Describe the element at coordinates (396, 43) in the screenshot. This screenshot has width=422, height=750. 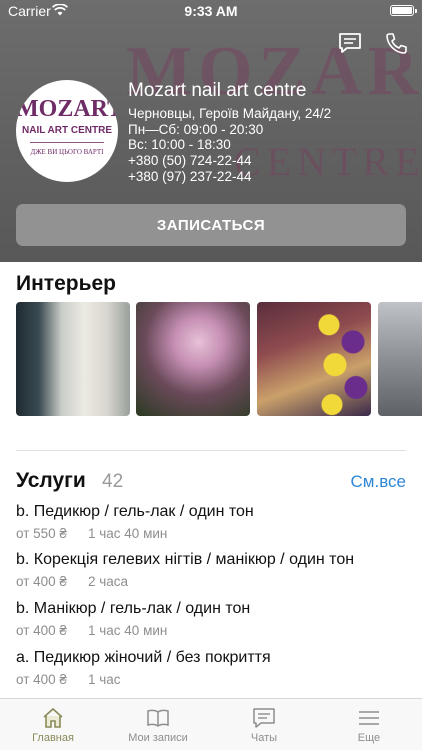
I see `phone-icon` at that location.